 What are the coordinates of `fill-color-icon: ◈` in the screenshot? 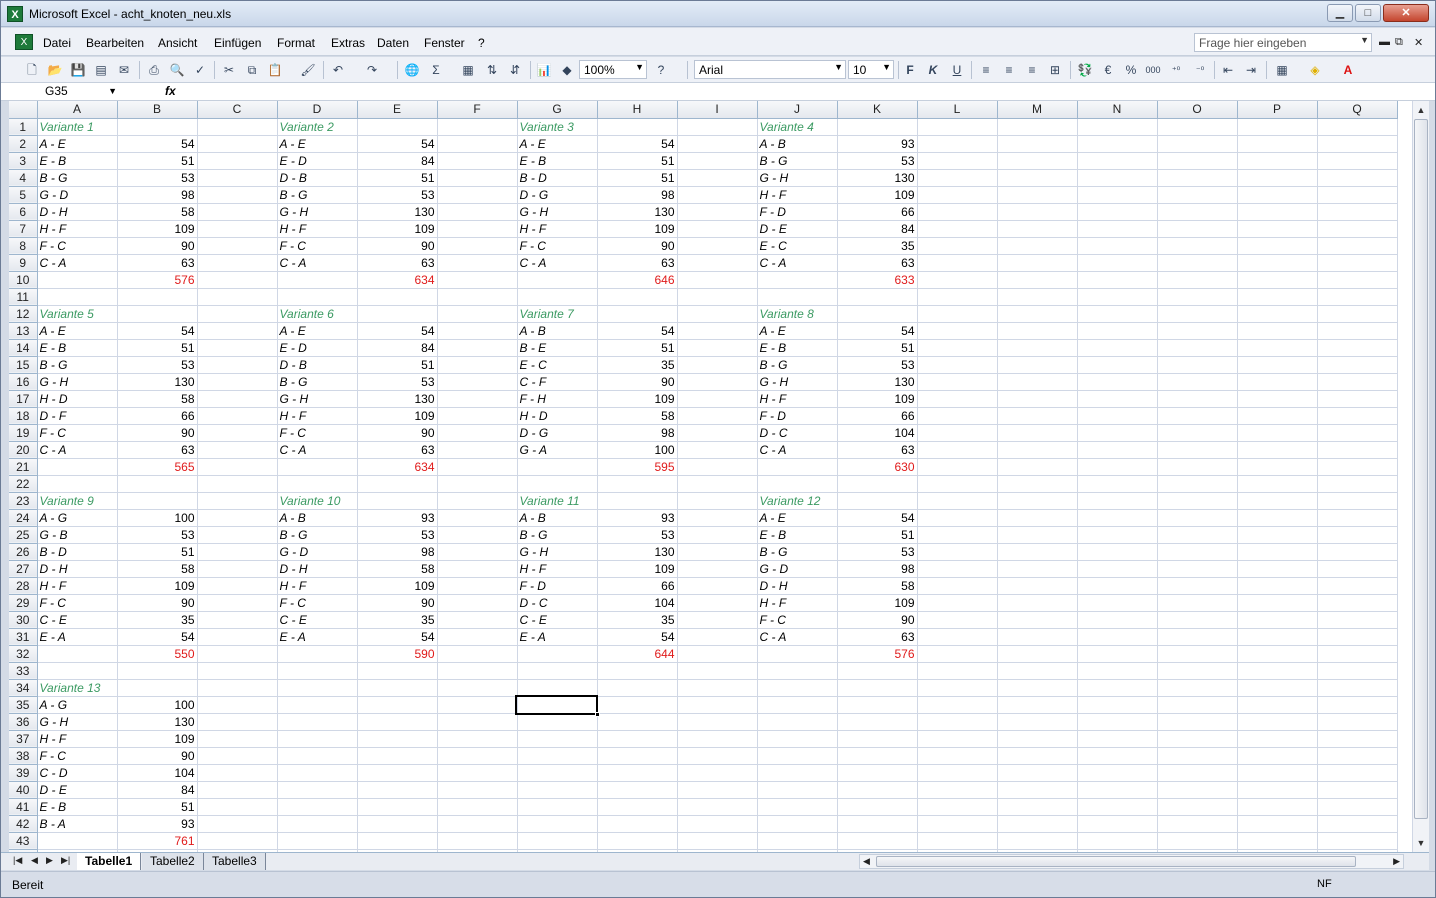 It's located at (1315, 70).